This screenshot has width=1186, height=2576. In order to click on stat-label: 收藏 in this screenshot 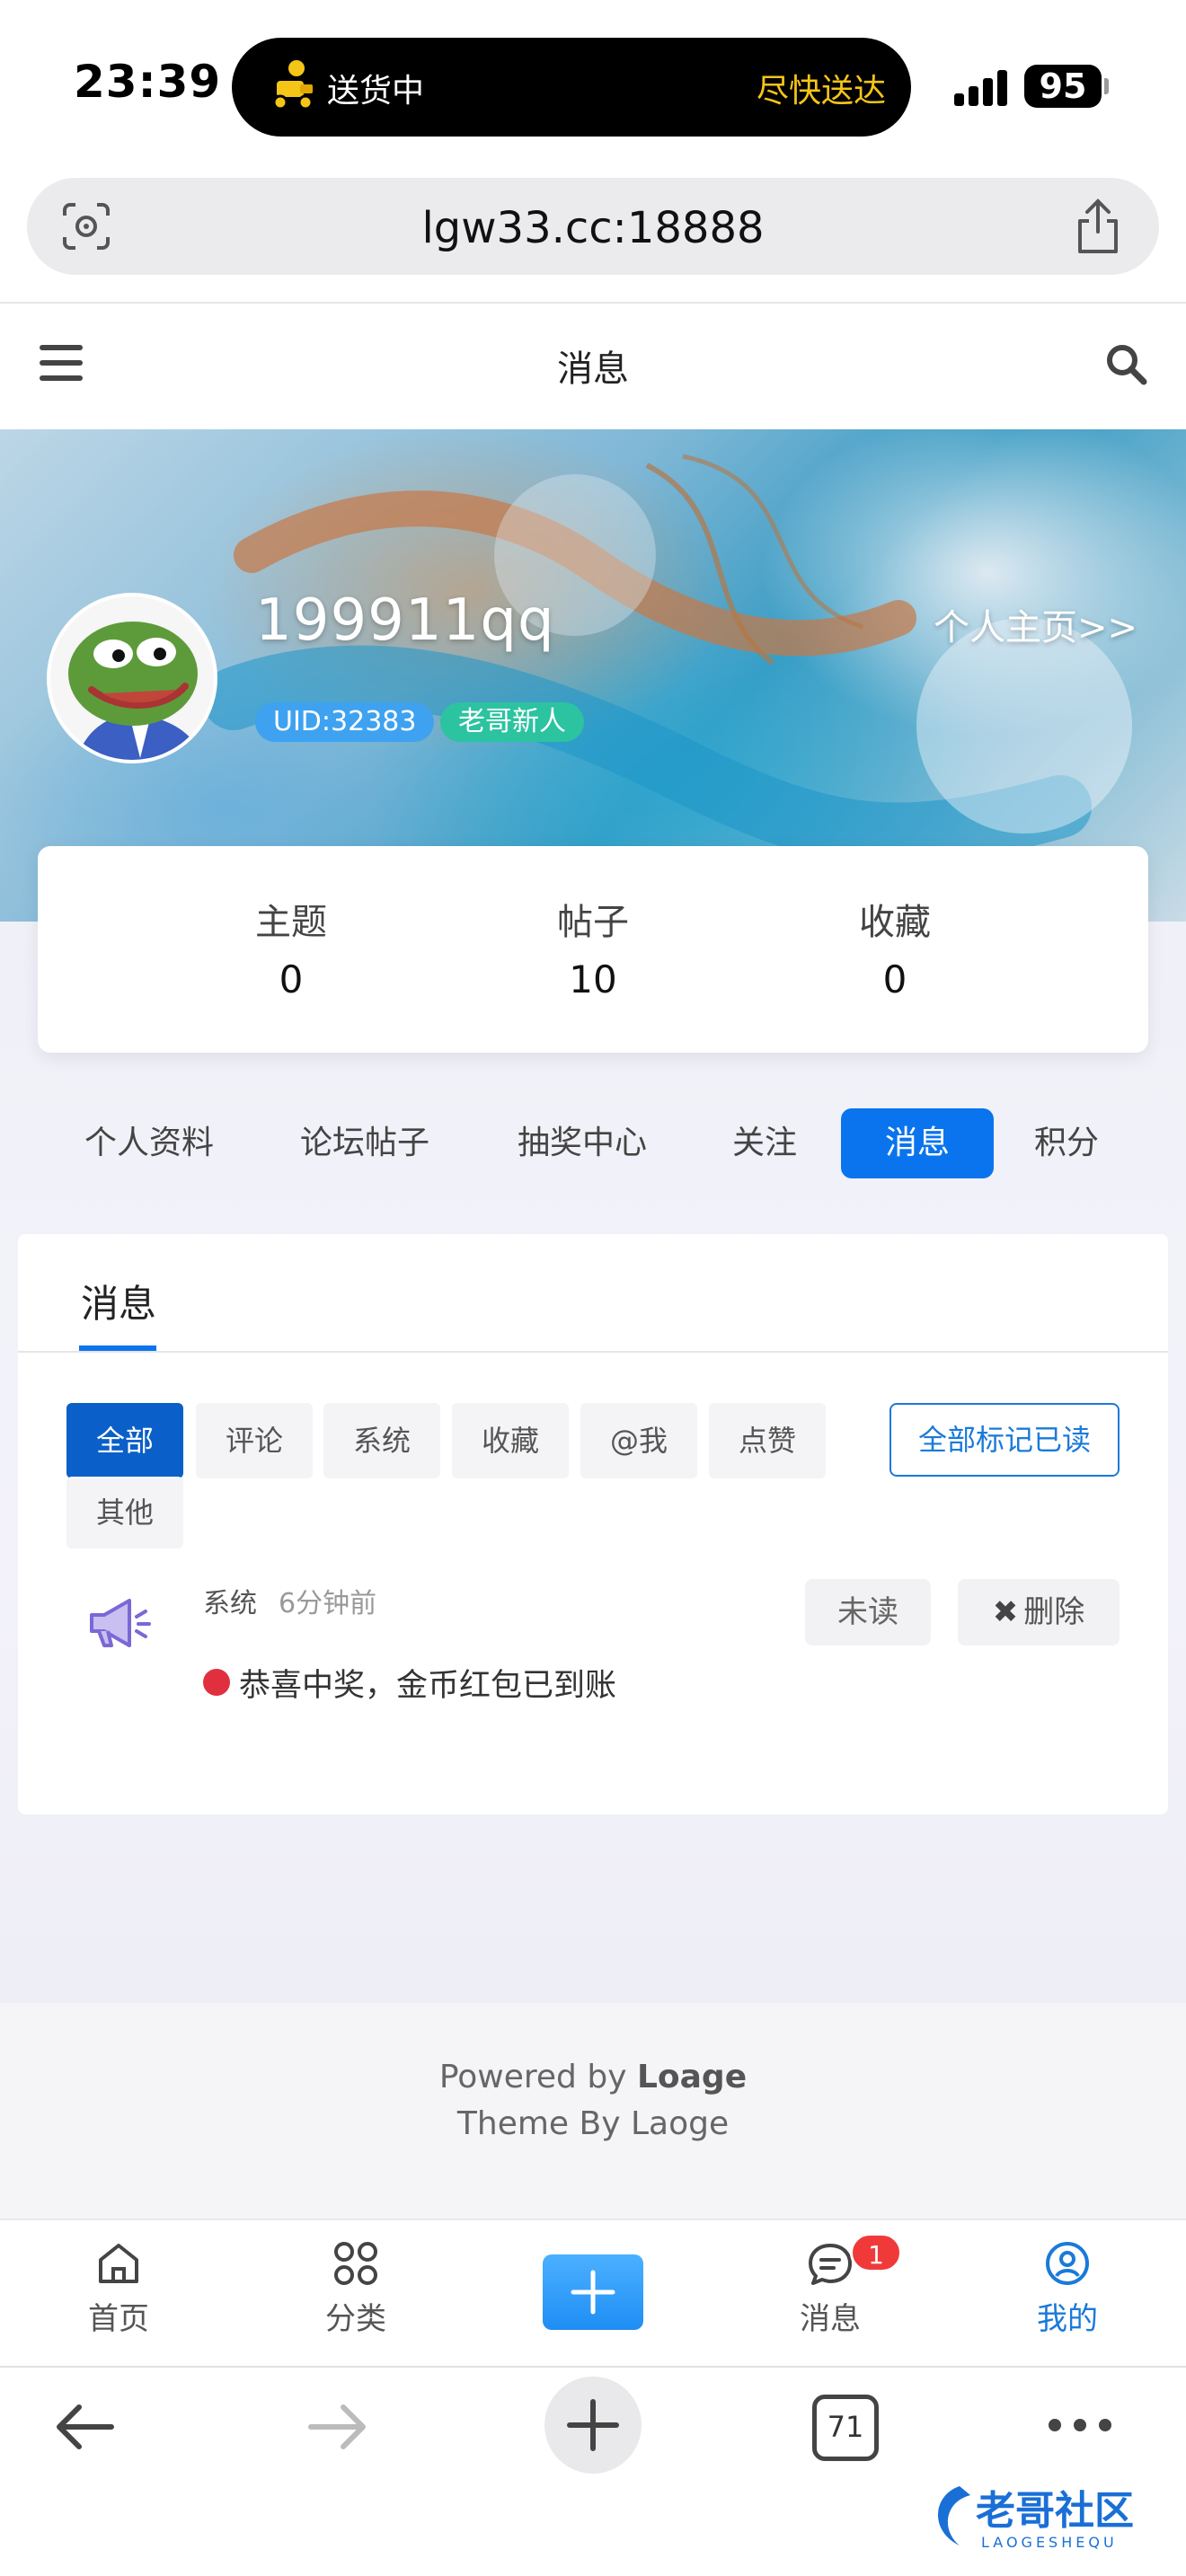, I will do `click(895, 922)`.